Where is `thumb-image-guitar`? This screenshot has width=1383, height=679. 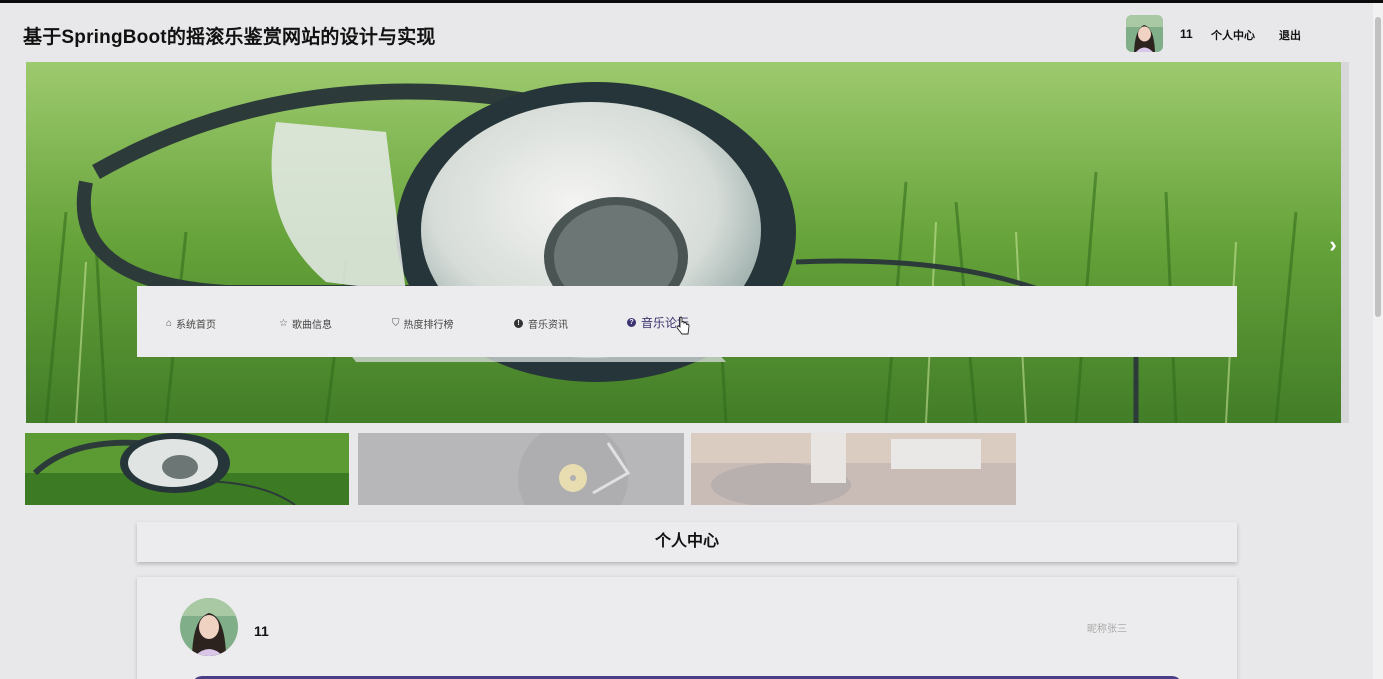
thumb-image-guitar is located at coordinates (853, 469).